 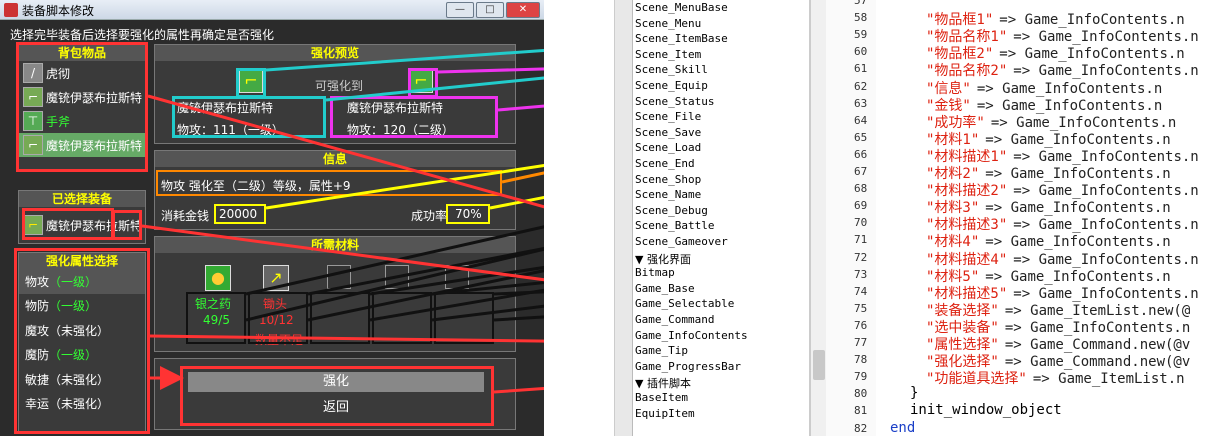 What do you see at coordinates (674, 320) in the screenshot?
I see `script-list-item: Game_Command` at bounding box center [674, 320].